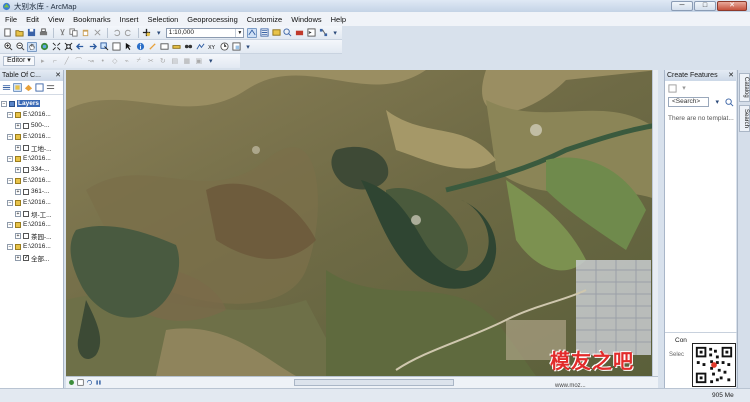 The width and height of the screenshot is (750, 402). I want to click on catalog-icon, so click(276, 33).